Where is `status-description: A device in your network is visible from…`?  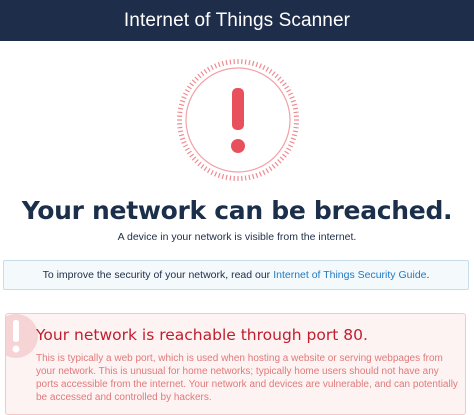
status-description: A device in your network is visible from… is located at coordinates (237, 237).